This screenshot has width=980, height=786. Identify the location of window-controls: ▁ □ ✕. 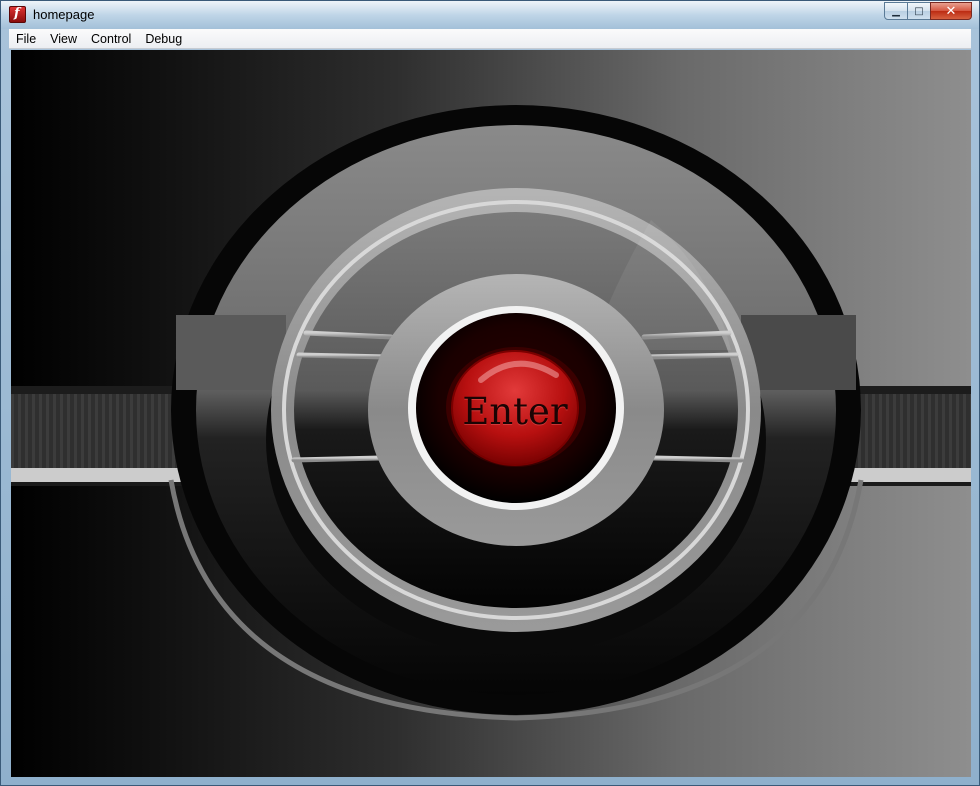
(928, 11).